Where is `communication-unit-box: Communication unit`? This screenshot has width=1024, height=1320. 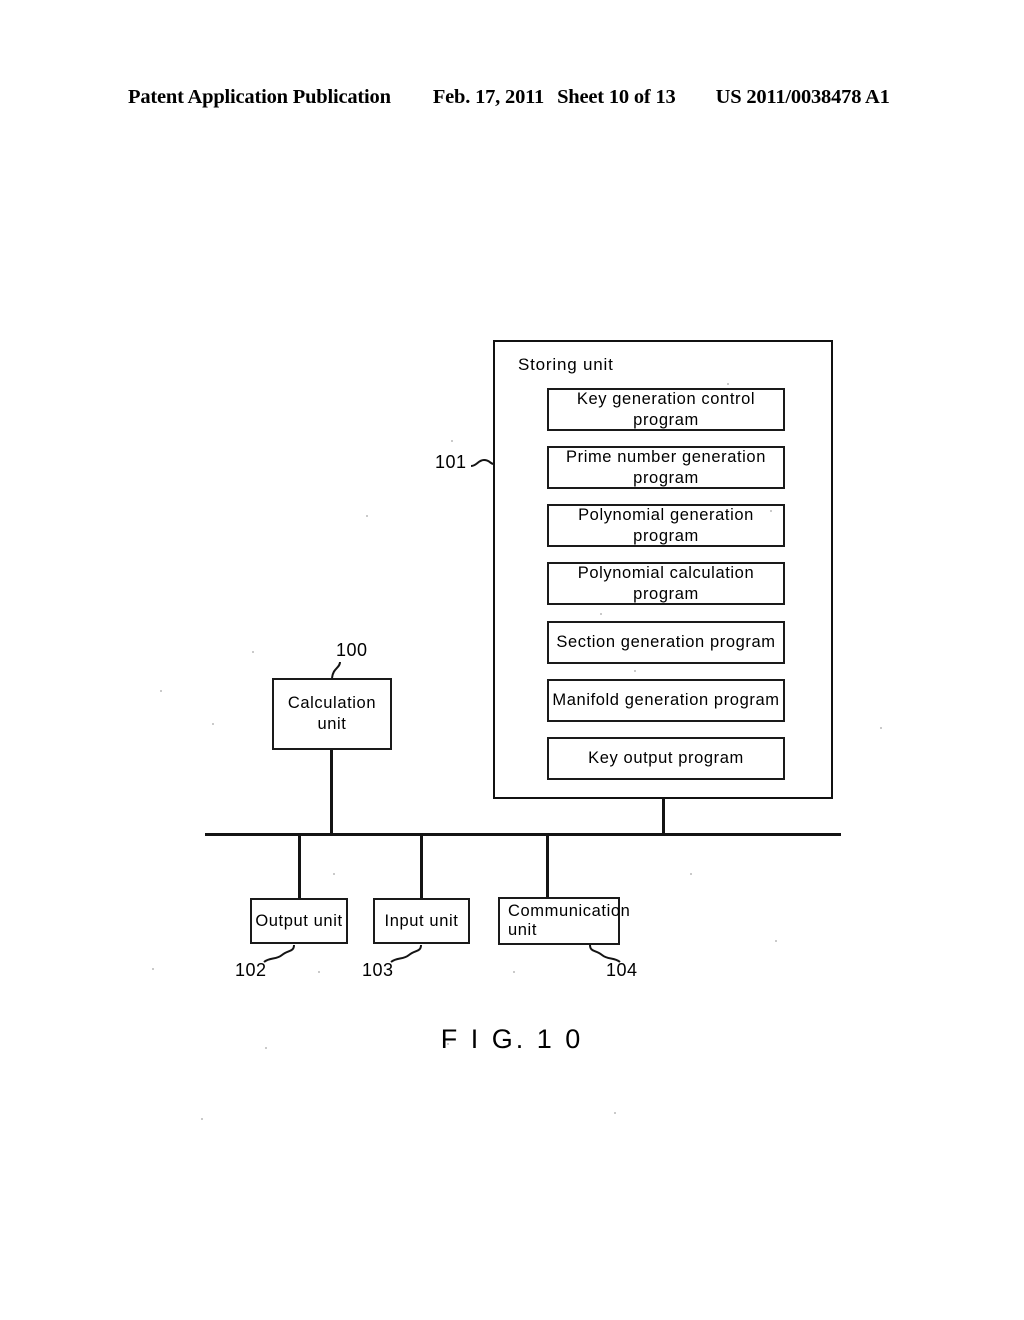
communication-unit-box: Communication unit is located at coordinates (564, 921).